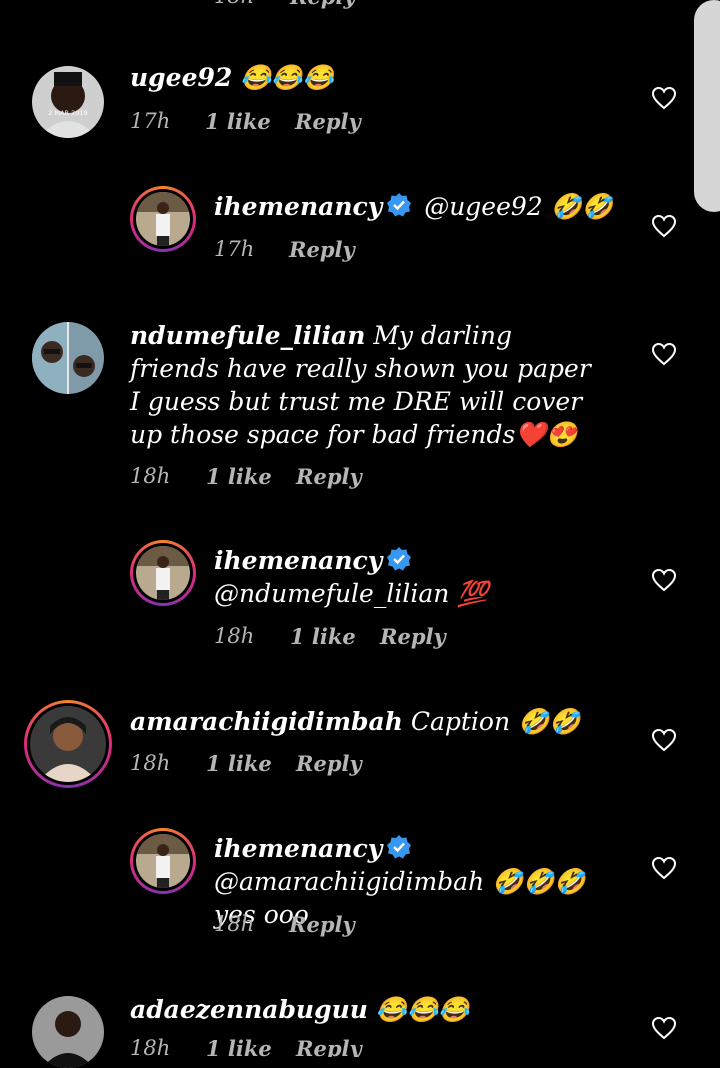 The width and height of the screenshot is (720, 1068). Describe the element at coordinates (364, 5) in the screenshot. I see `comment-meta-partial: 18h Reply` at that location.